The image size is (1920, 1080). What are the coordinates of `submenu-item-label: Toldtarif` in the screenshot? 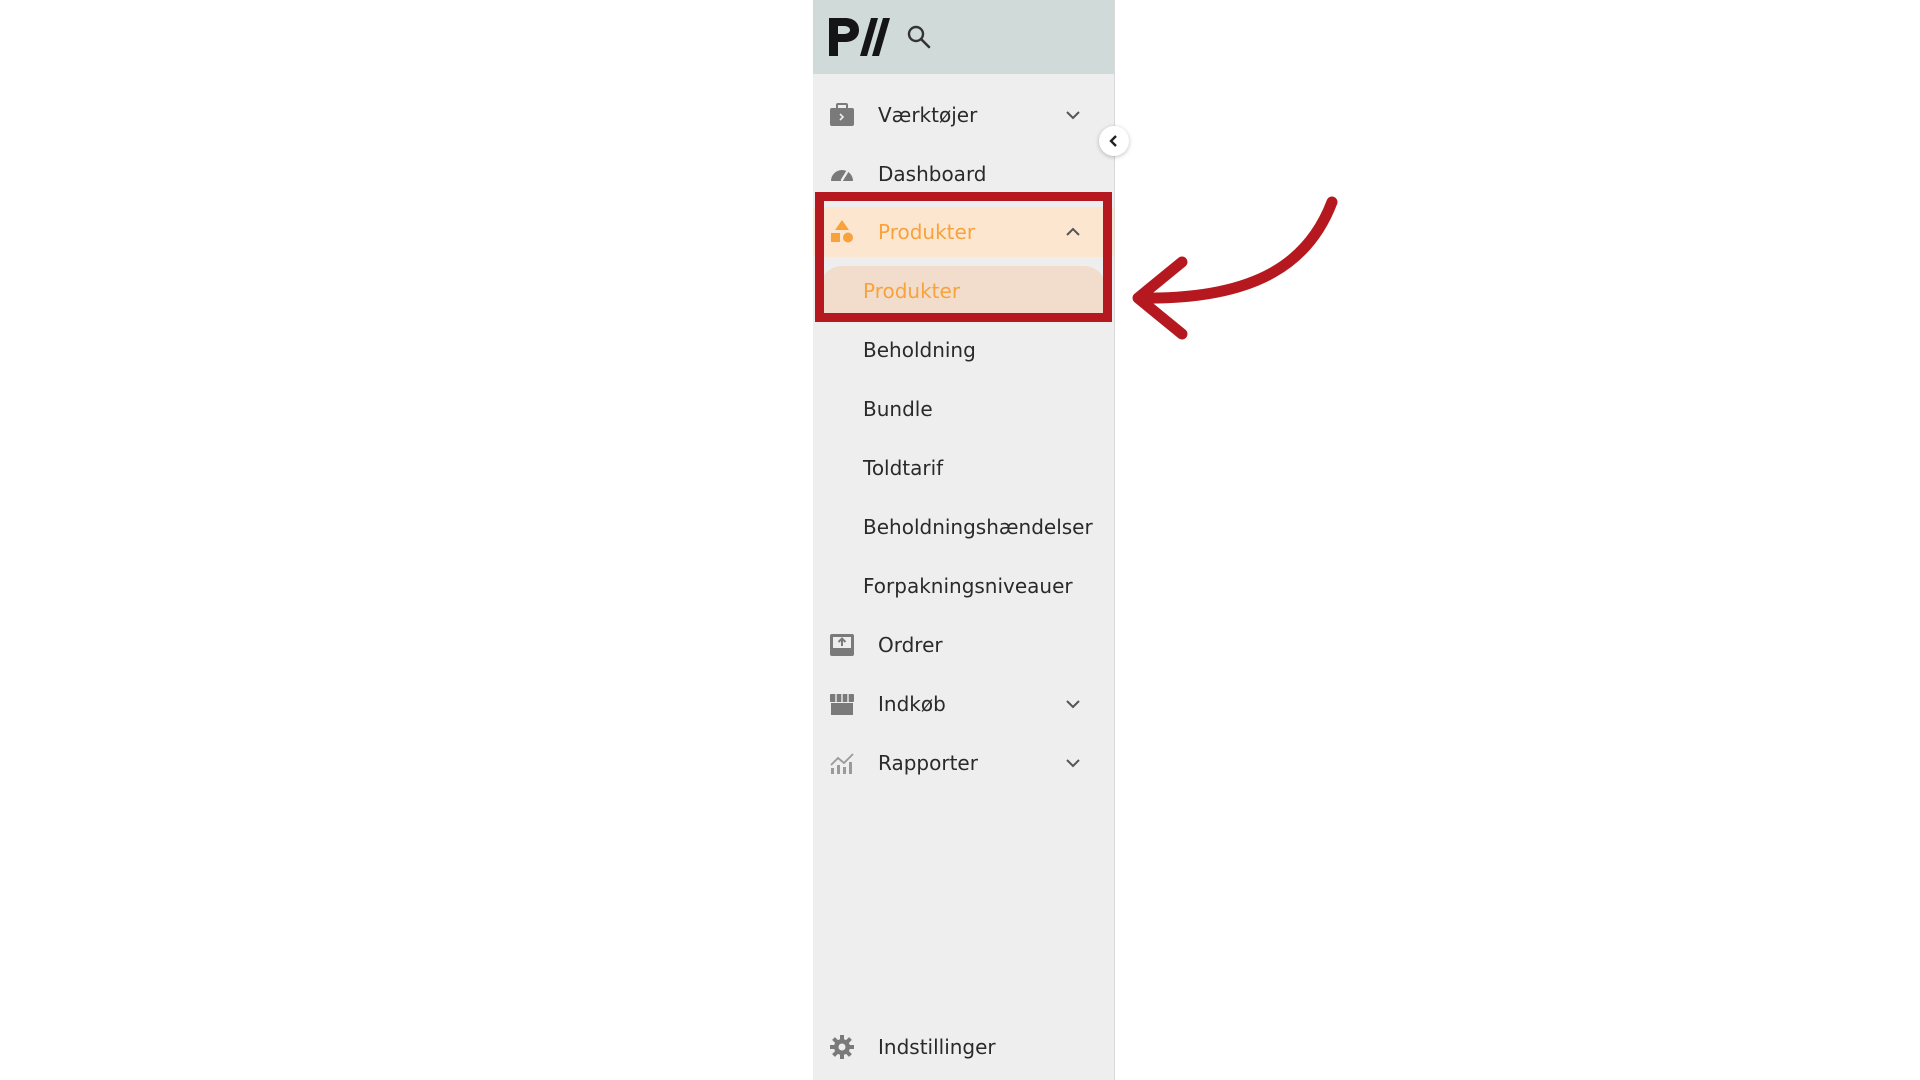 It's located at (903, 468).